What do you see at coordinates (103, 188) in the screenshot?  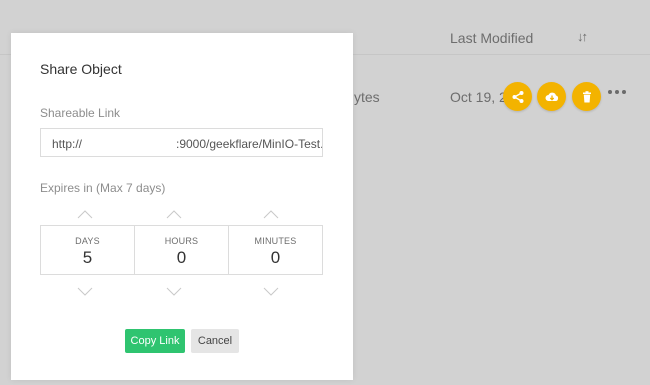 I see `expires-label: Expires in (Max 7 days)` at bounding box center [103, 188].